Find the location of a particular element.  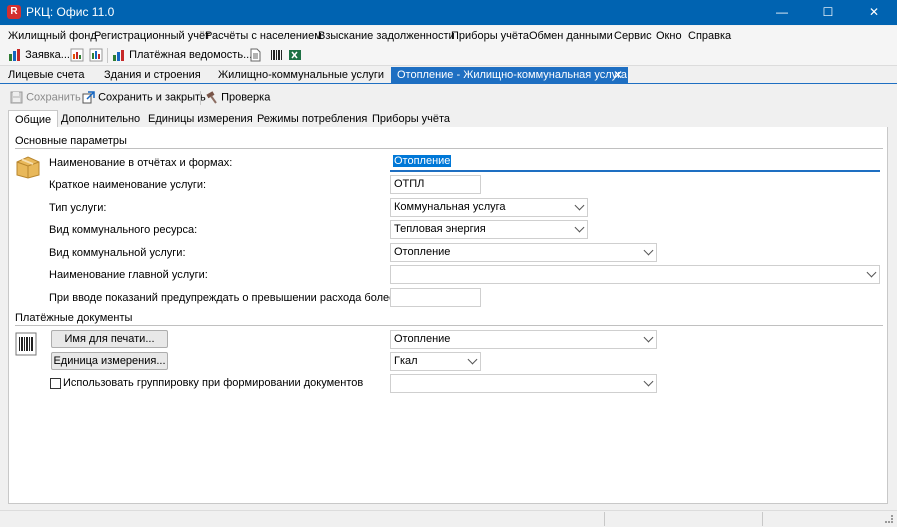

tab-meters: Приборы учёта is located at coordinates (411, 119).